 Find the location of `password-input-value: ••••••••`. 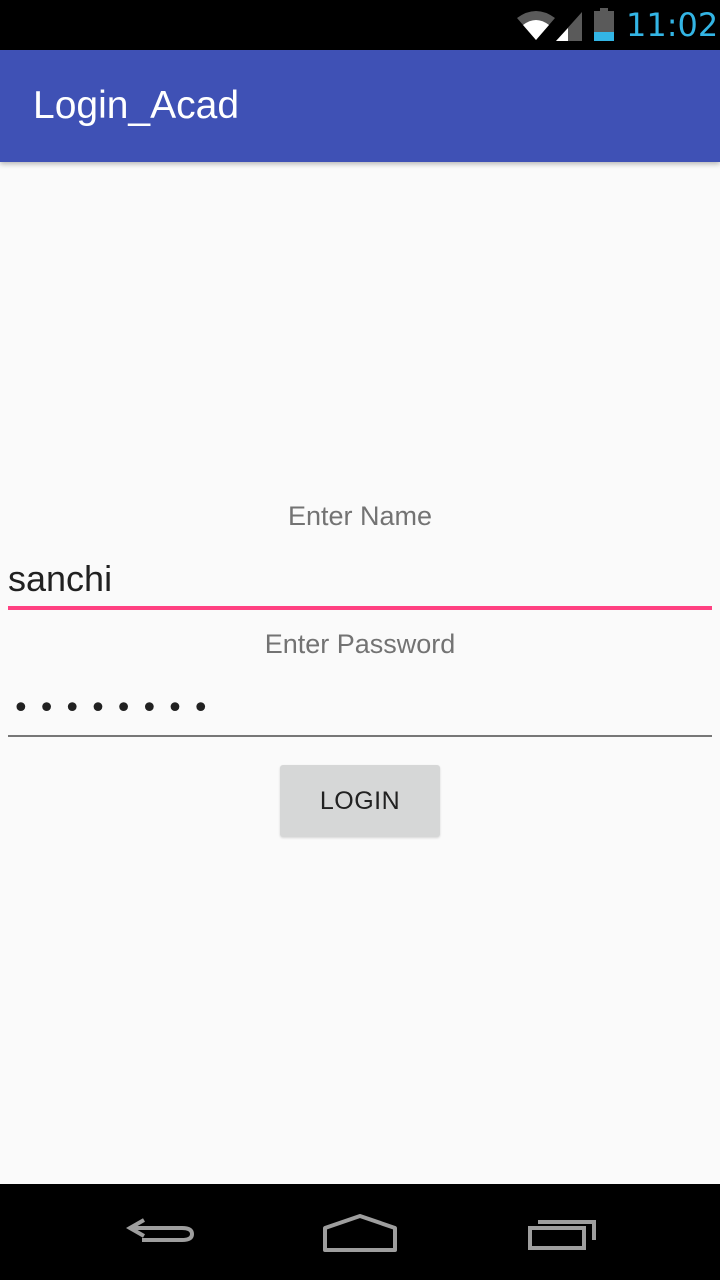

password-input-value: •••••••• is located at coordinates (115, 708).